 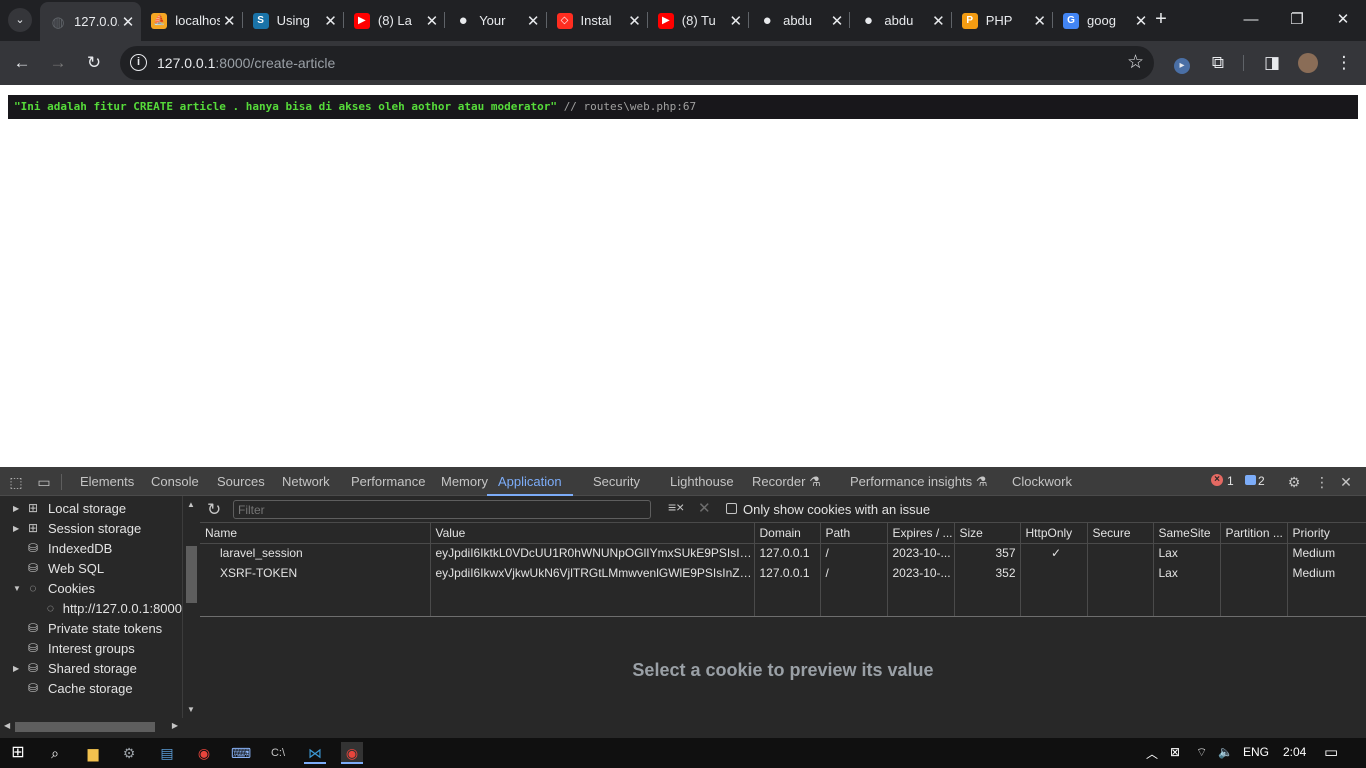 I want to click on issue-filter-checkbox, so click(x=731, y=508).